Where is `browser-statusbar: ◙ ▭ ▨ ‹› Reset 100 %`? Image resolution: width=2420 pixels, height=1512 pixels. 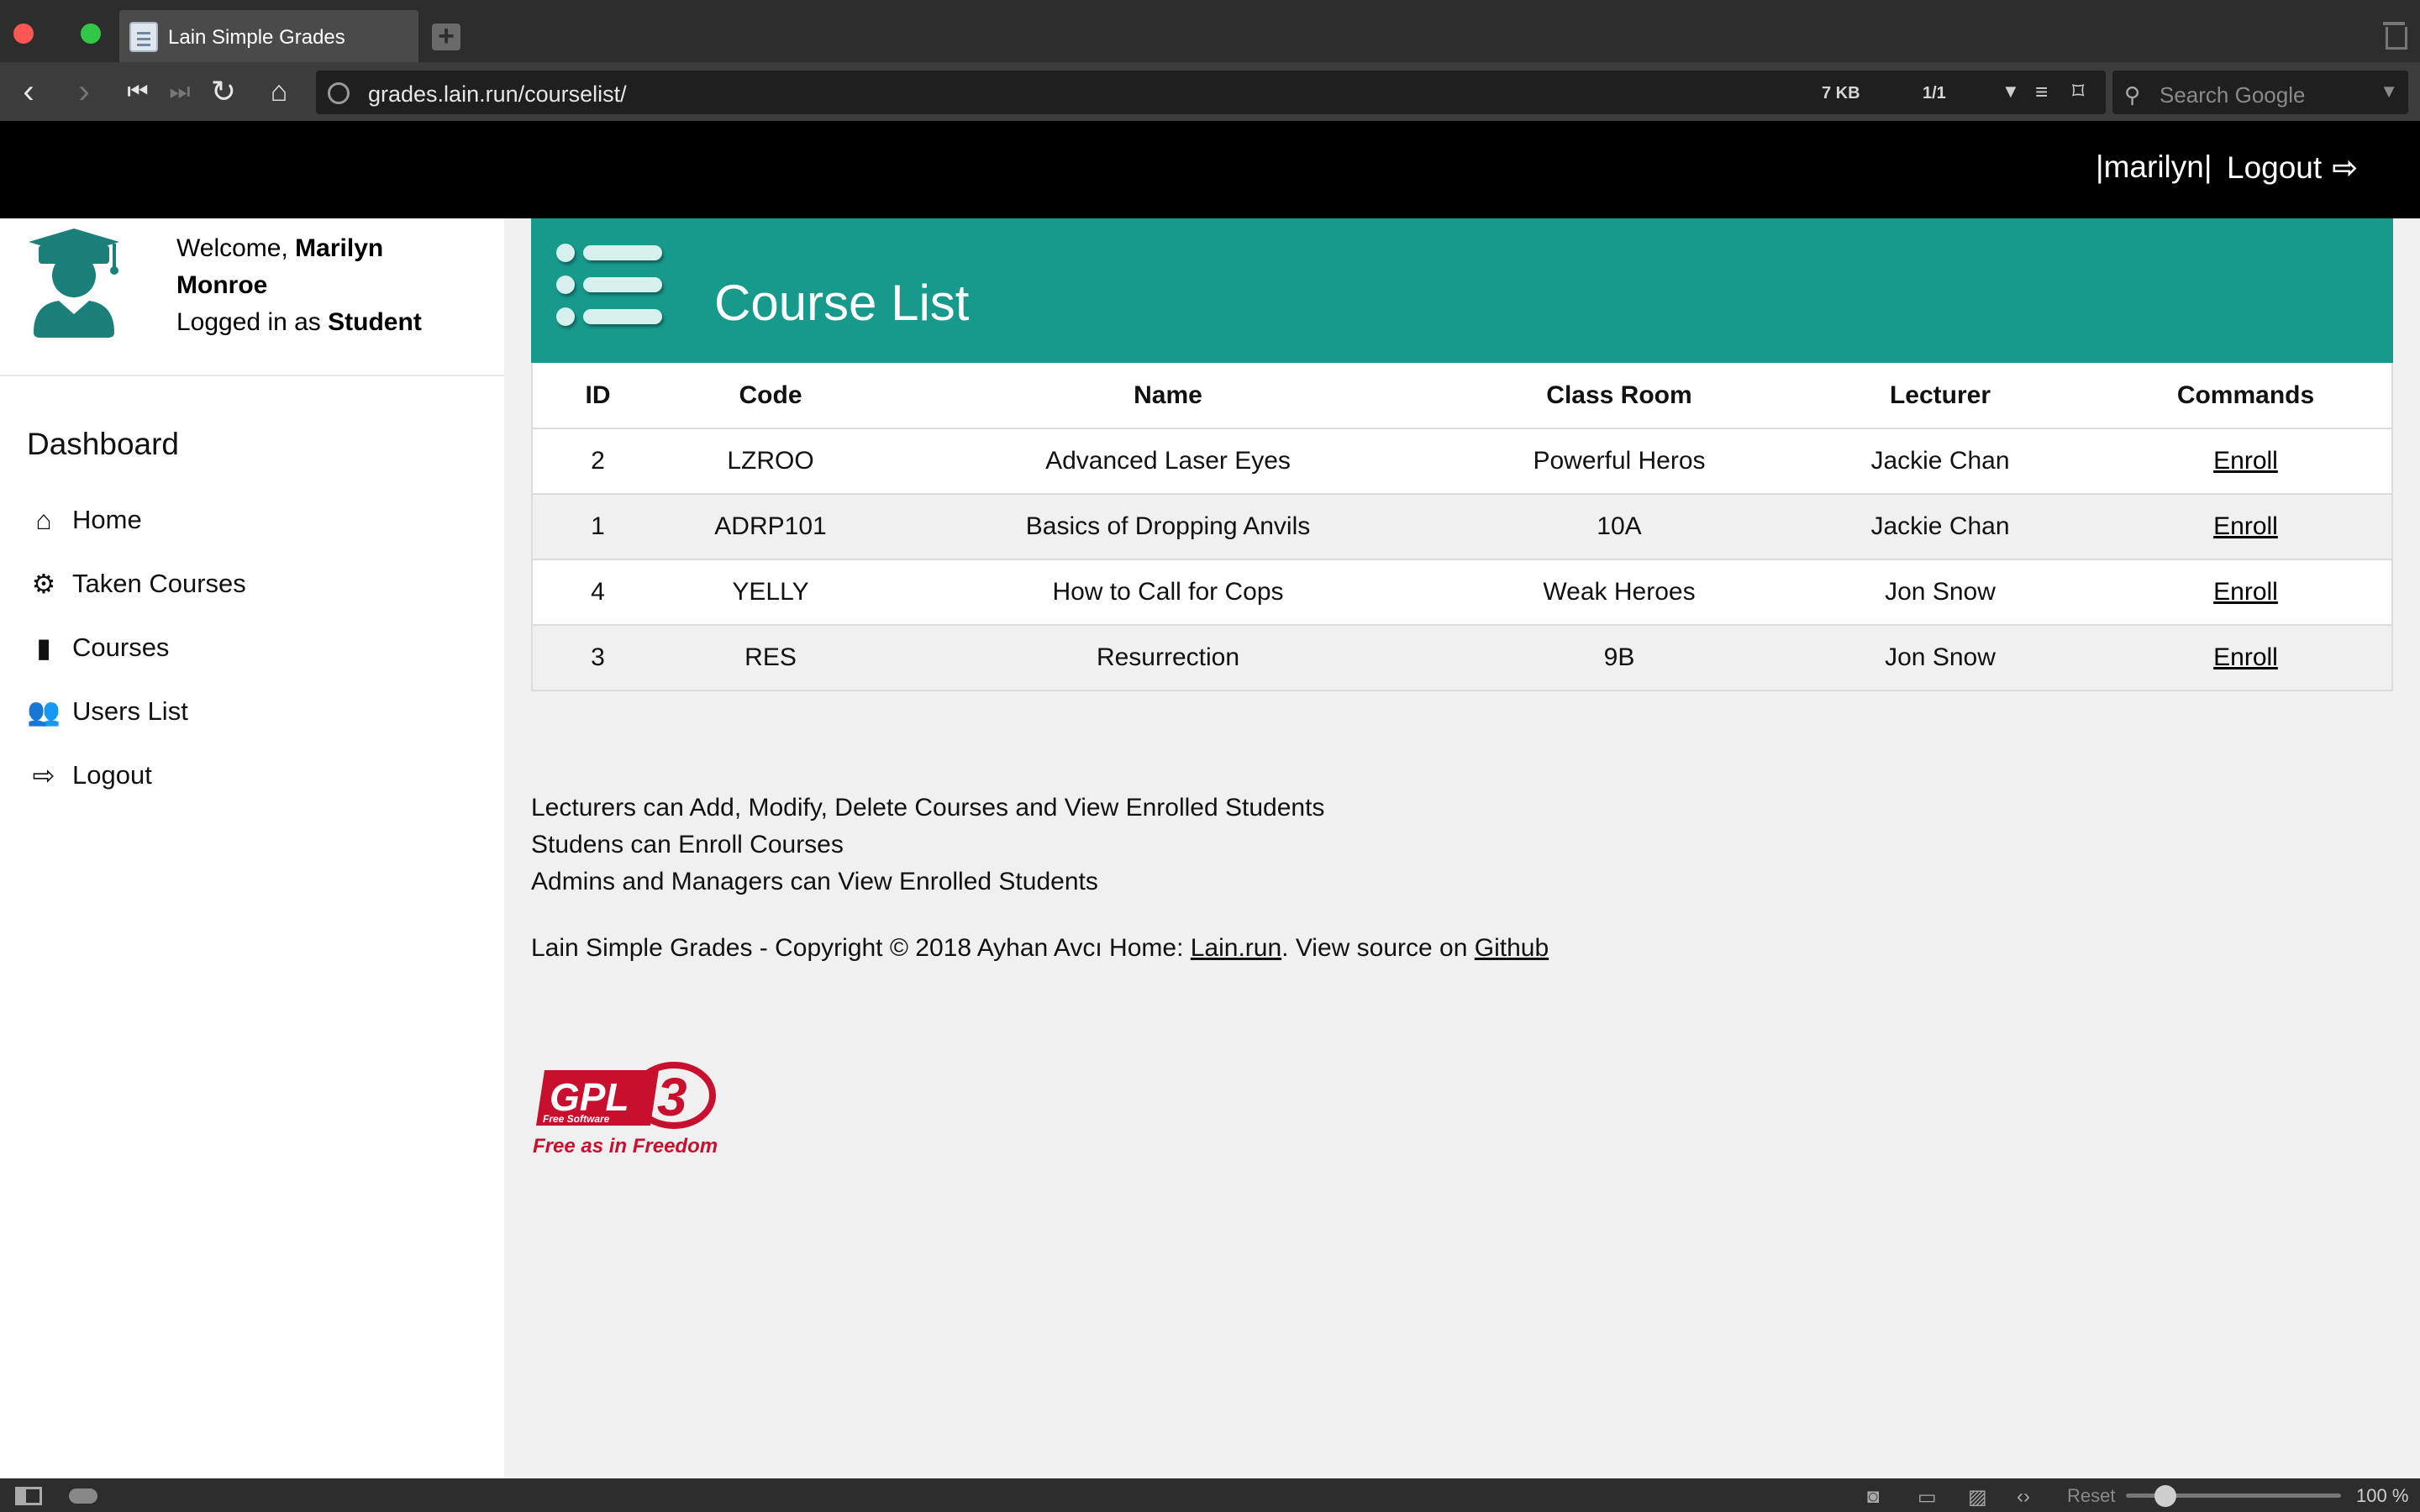 browser-statusbar: ◙ ▭ ▨ ‹› Reset 100 % is located at coordinates (1210, 1495).